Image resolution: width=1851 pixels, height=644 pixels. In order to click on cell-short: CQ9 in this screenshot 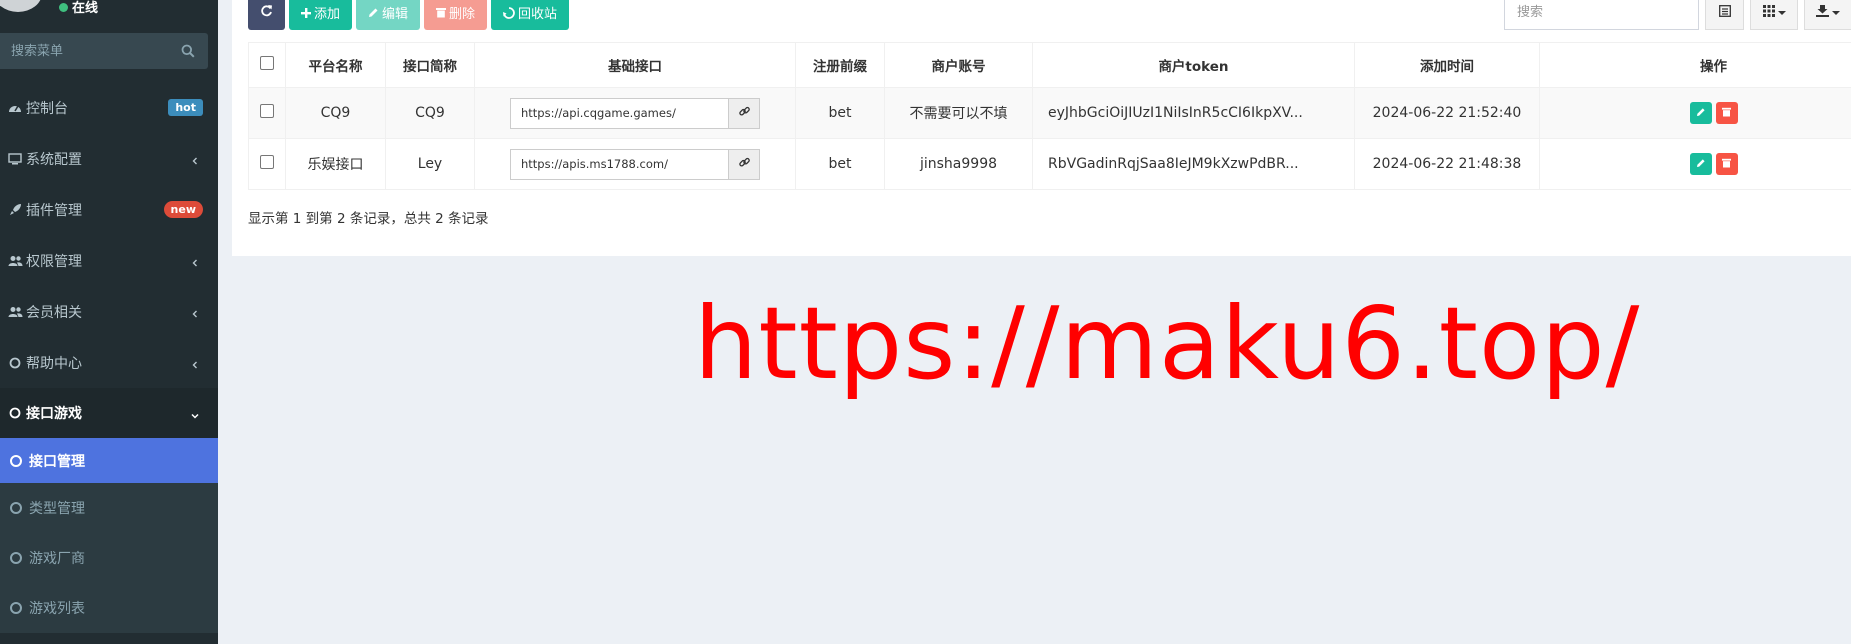, I will do `click(430, 113)`.